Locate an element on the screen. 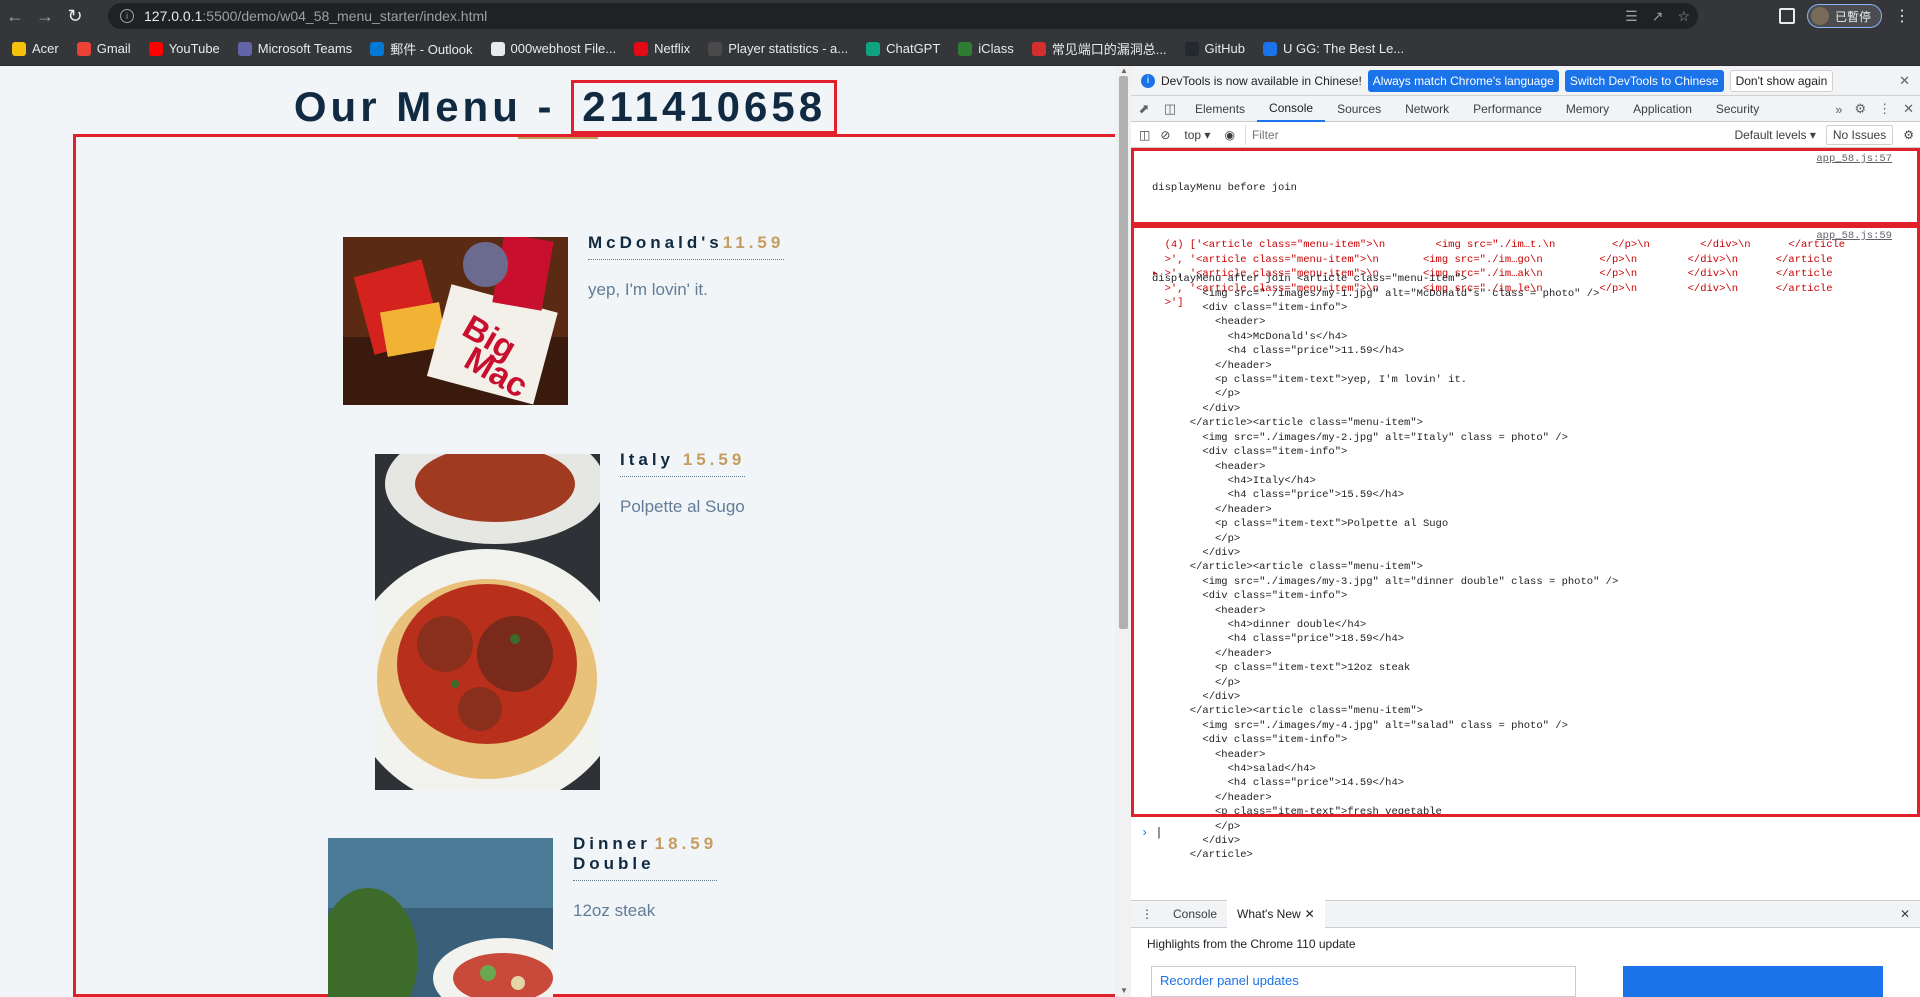 The height and width of the screenshot is (997, 1920). bookmark-item: YouTube is located at coordinates (184, 48).